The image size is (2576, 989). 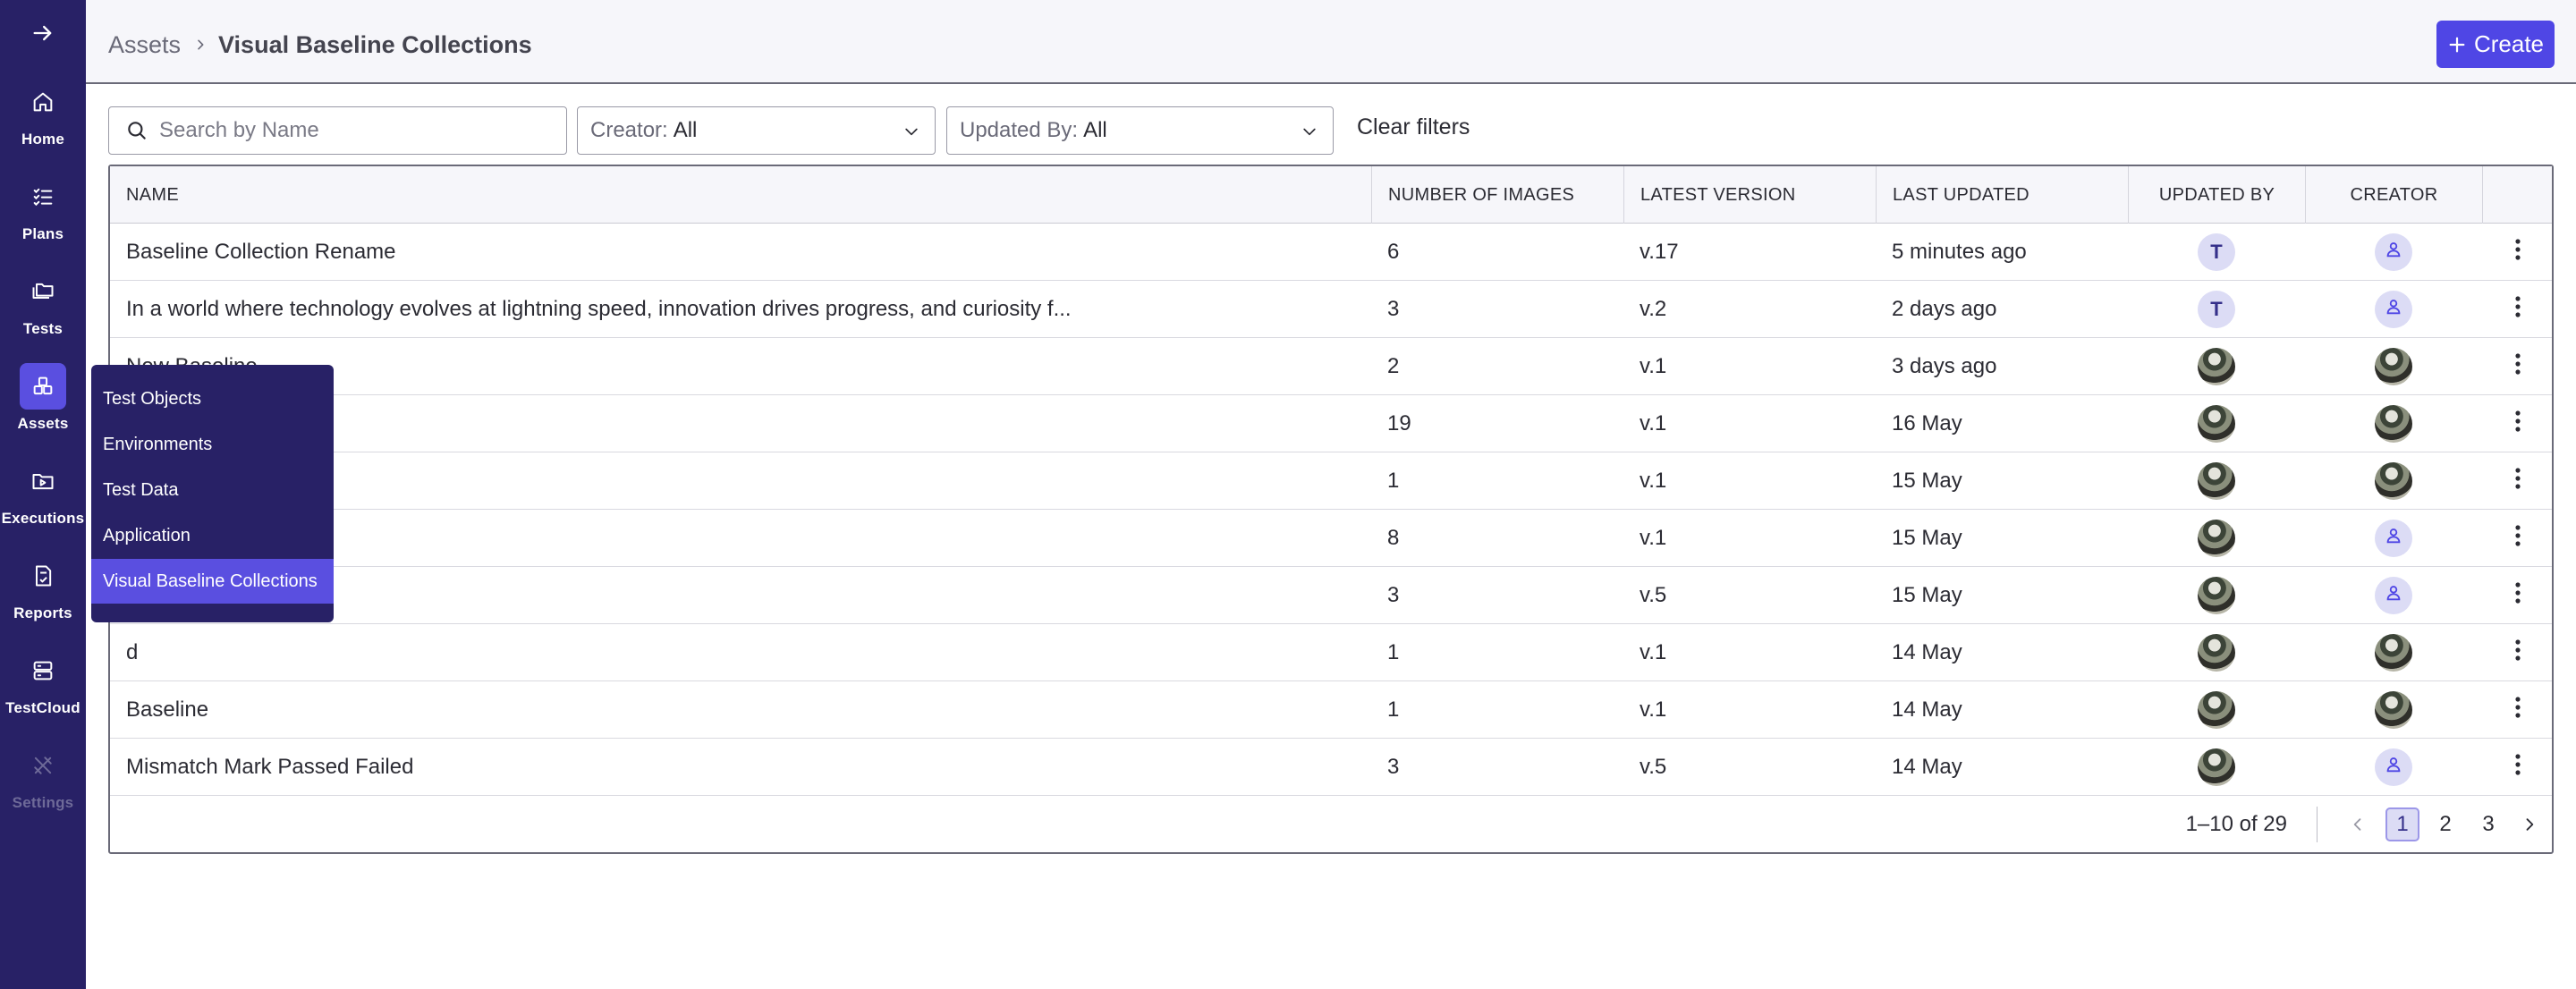 I want to click on table-row: 19 v.1 16 May, so click(x=1331, y=423).